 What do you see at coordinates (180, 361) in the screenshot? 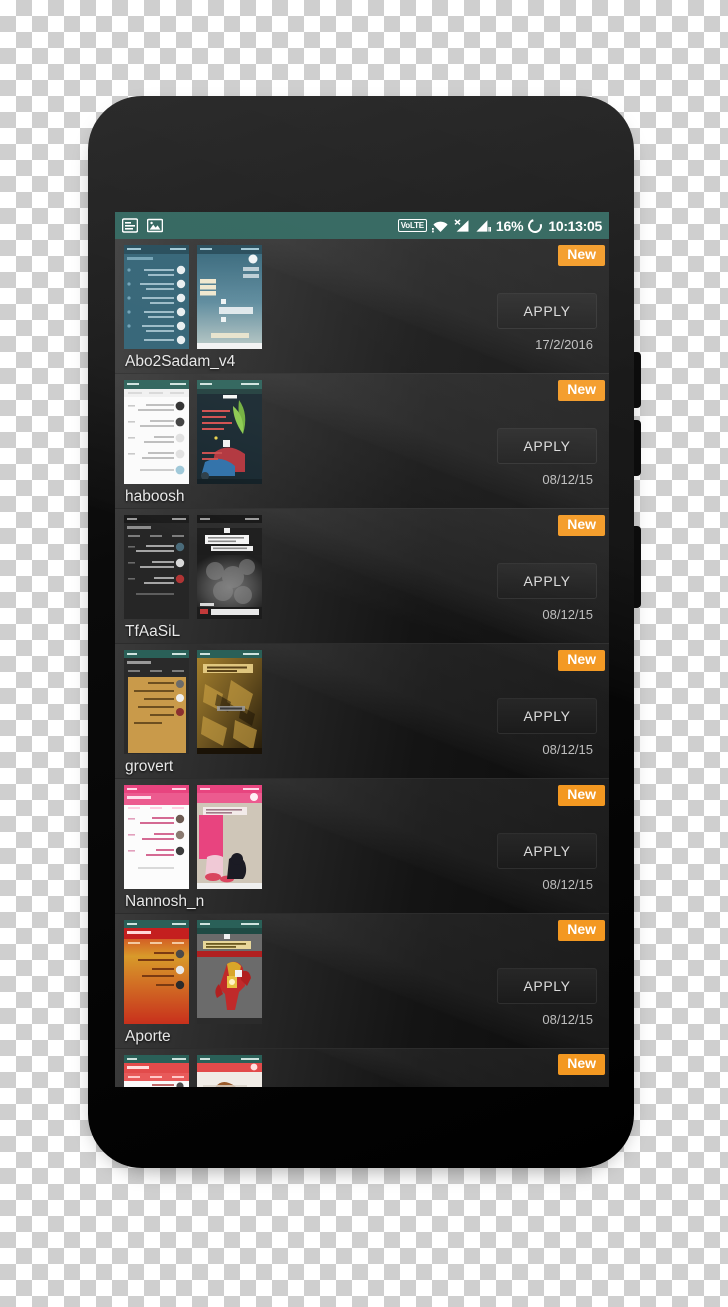
I see `theme-name: Abo2Sadam_v4` at bounding box center [180, 361].